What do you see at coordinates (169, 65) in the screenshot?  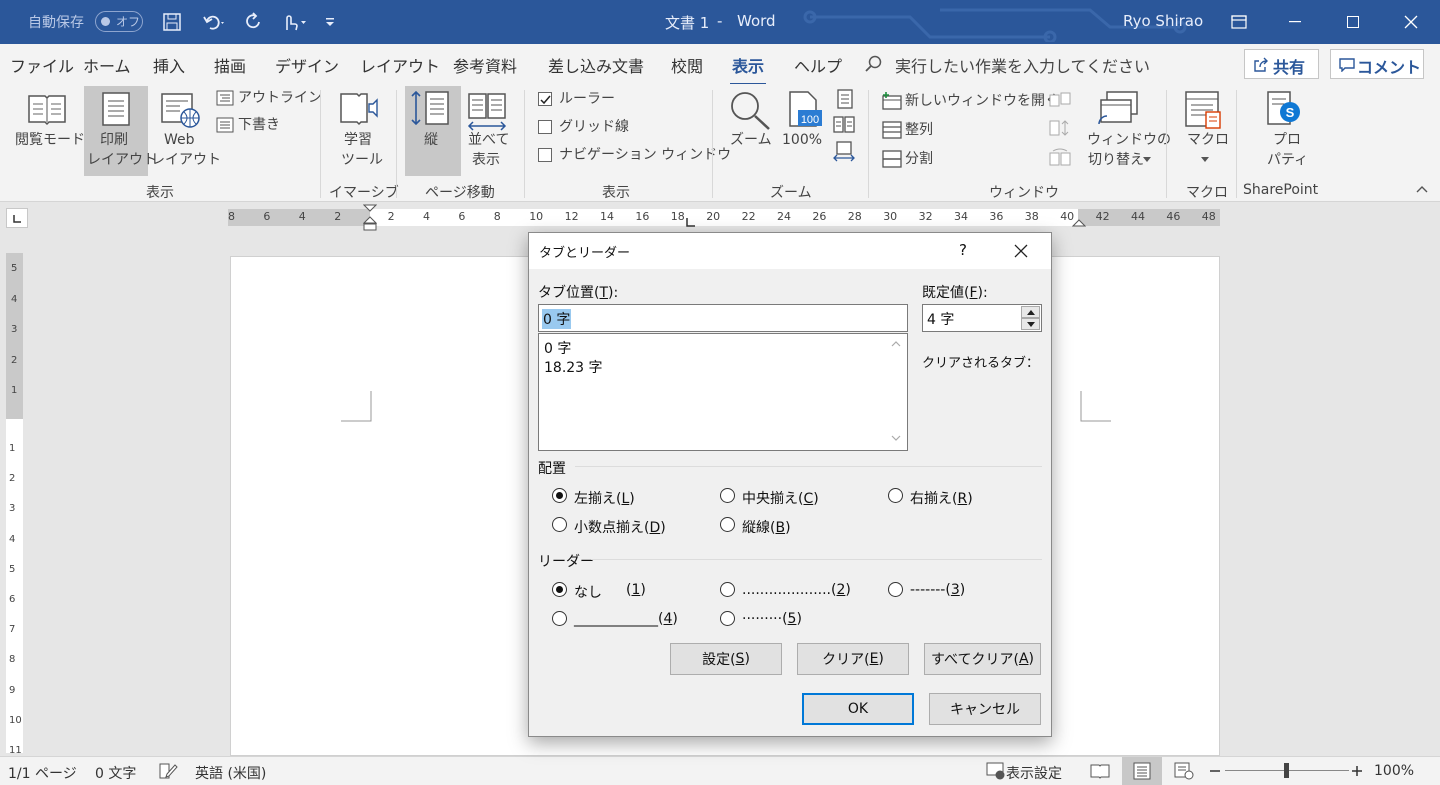 I see `tab-insert: 挿入` at bounding box center [169, 65].